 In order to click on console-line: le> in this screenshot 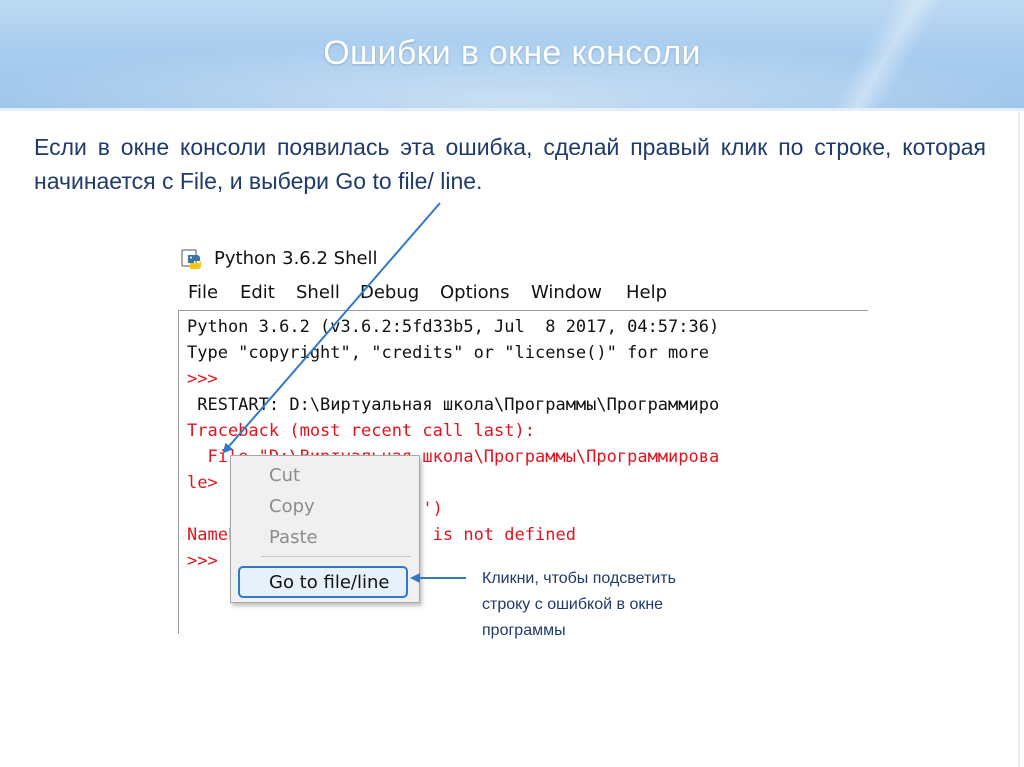, I will do `click(202, 483)`.